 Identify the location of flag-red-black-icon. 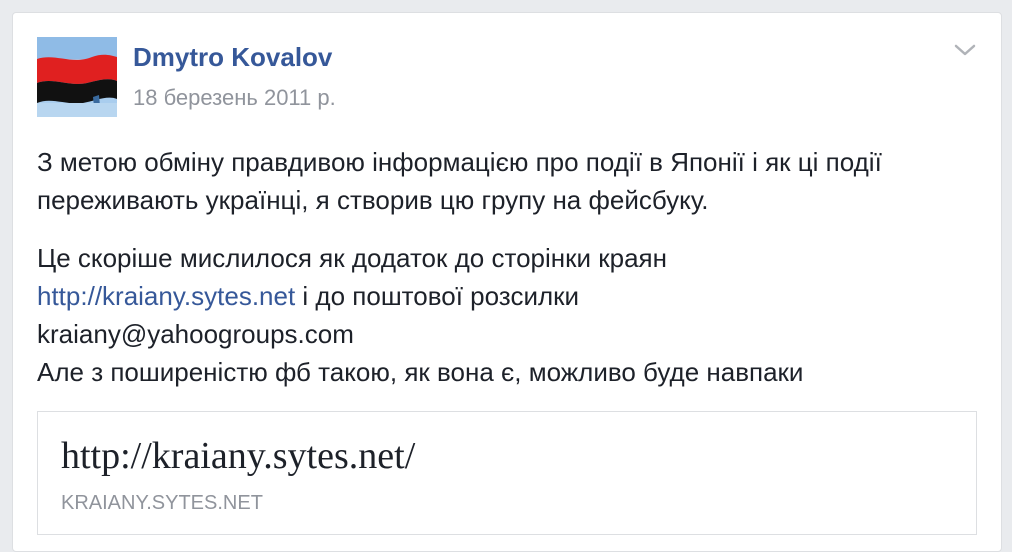
(77, 77).